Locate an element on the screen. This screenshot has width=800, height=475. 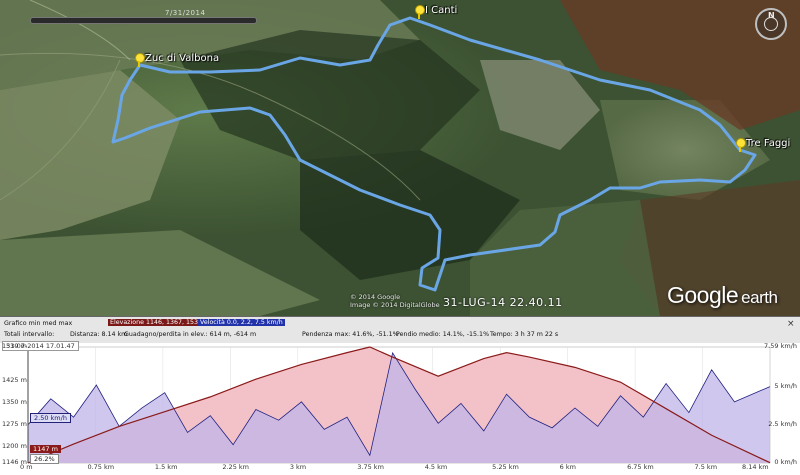
elevation-series-toggle: Elevazione 1146, 1367, 1539 m is located at coordinates (160, 322).